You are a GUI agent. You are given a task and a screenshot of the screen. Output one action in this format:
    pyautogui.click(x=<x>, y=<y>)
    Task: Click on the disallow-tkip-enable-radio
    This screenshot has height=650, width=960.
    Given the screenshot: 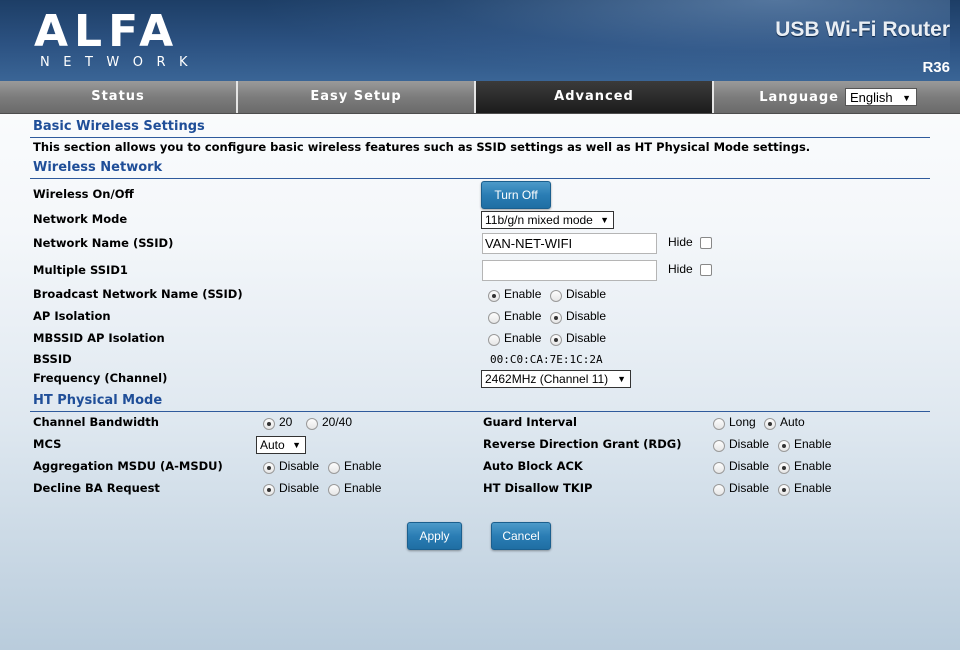 What is the action you would take?
    pyautogui.click(x=784, y=490)
    